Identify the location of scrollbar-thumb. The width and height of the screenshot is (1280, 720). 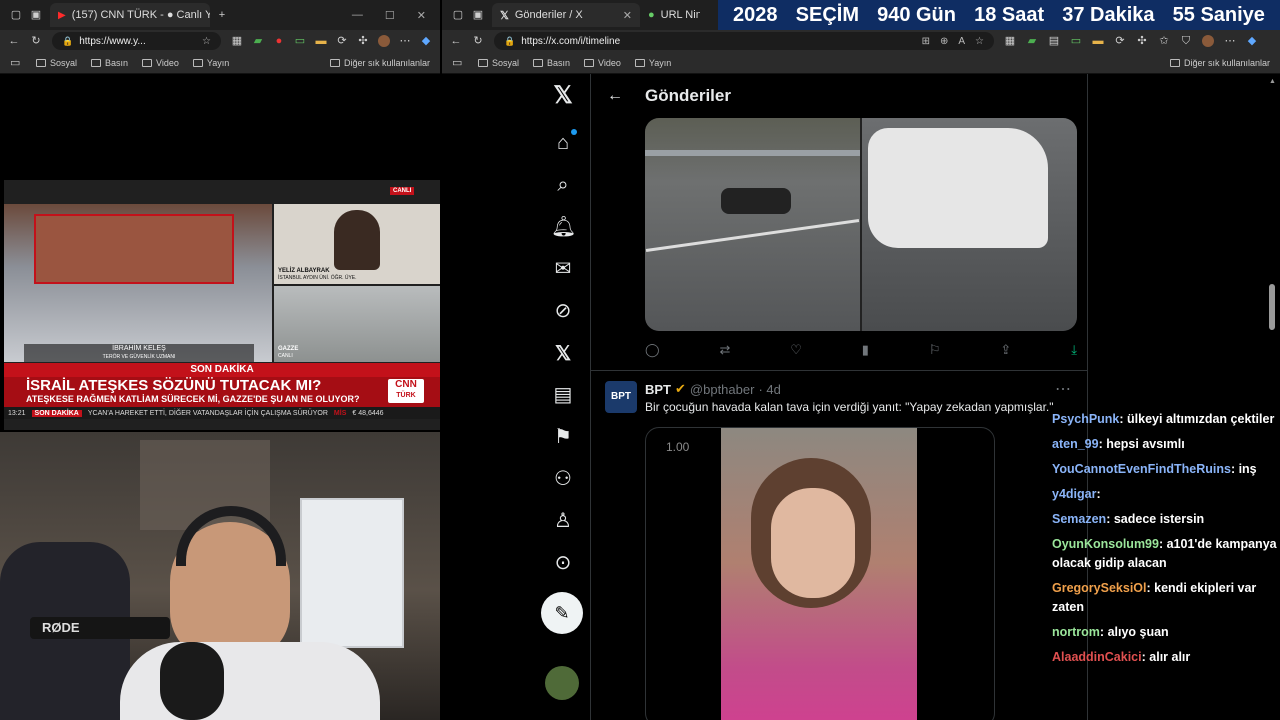
(1272, 307).